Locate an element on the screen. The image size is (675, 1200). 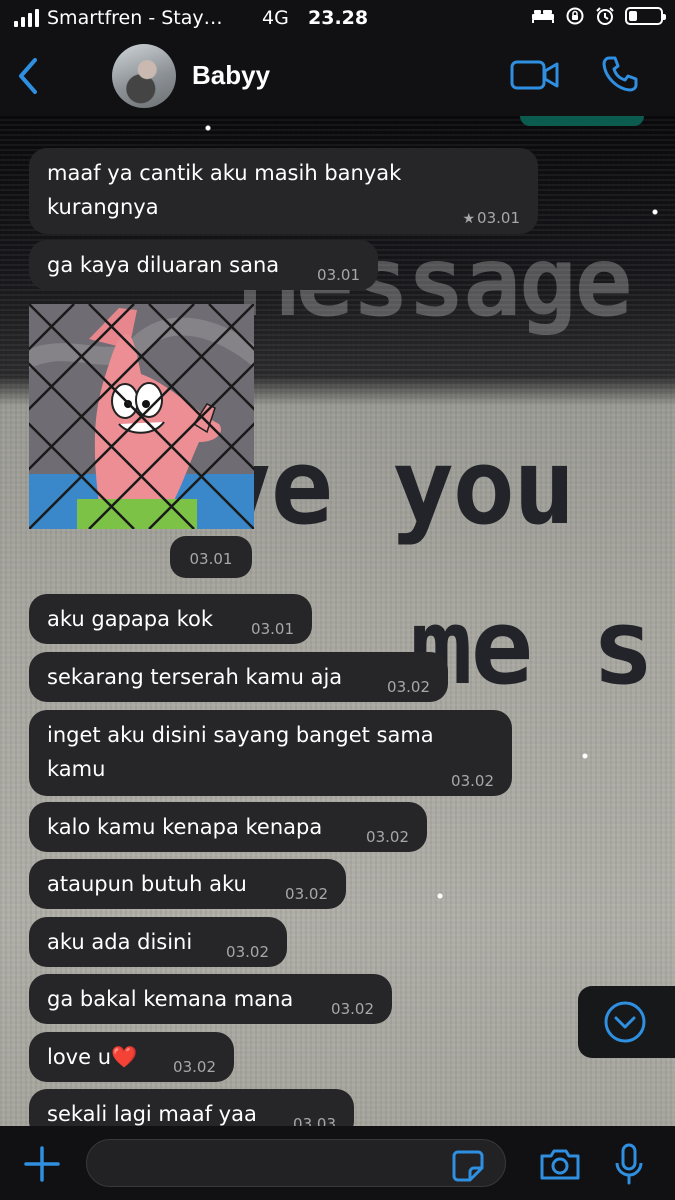
signal-strength-icon is located at coordinates (26, 18).